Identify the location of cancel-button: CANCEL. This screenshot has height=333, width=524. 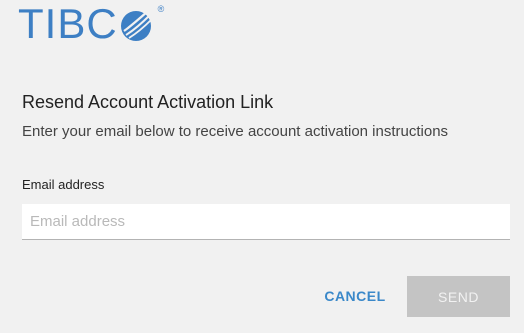
(355, 296).